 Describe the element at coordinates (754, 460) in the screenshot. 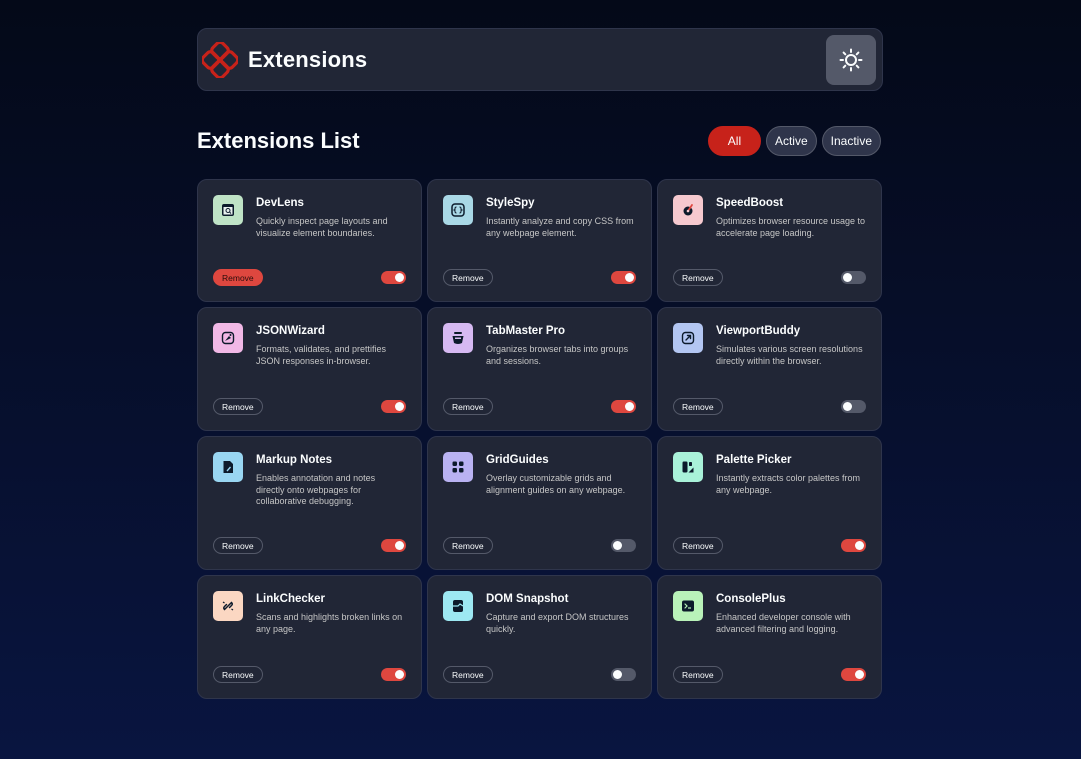

I see `extension-name: Palette Picker` at that location.